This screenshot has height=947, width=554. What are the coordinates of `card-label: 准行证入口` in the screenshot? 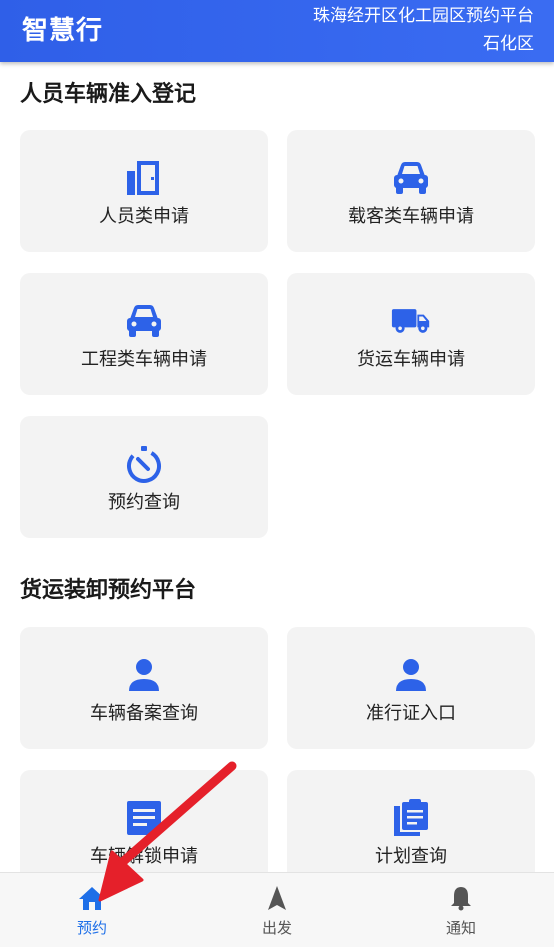 It's located at (411, 713).